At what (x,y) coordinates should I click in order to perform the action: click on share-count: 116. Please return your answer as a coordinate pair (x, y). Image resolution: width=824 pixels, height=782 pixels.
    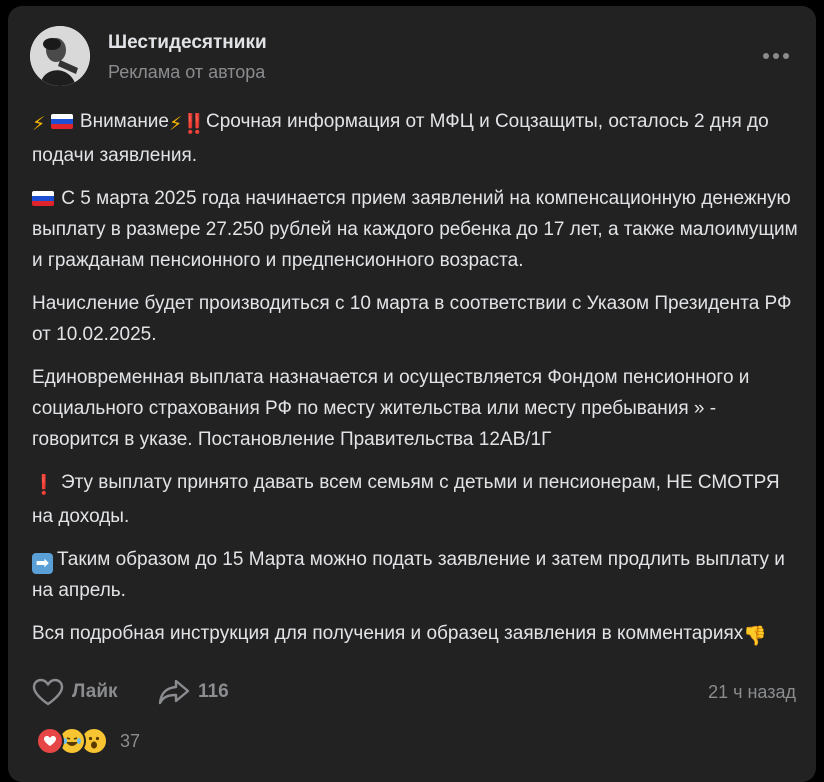
    Looking at the image, I should click on (213, 691).